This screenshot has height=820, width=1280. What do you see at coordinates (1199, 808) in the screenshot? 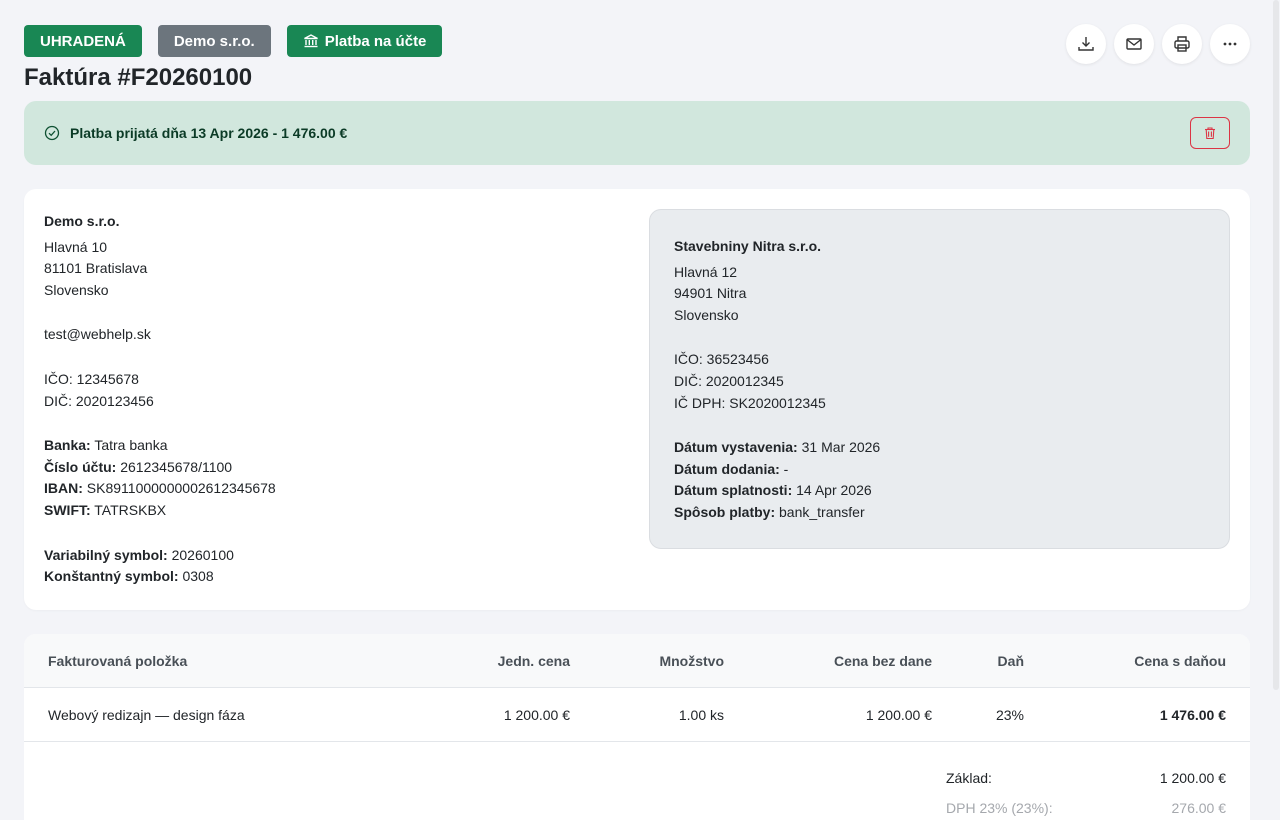
I see `summary-vat-value: 276.00 €` at bounding box center [1199, 808].